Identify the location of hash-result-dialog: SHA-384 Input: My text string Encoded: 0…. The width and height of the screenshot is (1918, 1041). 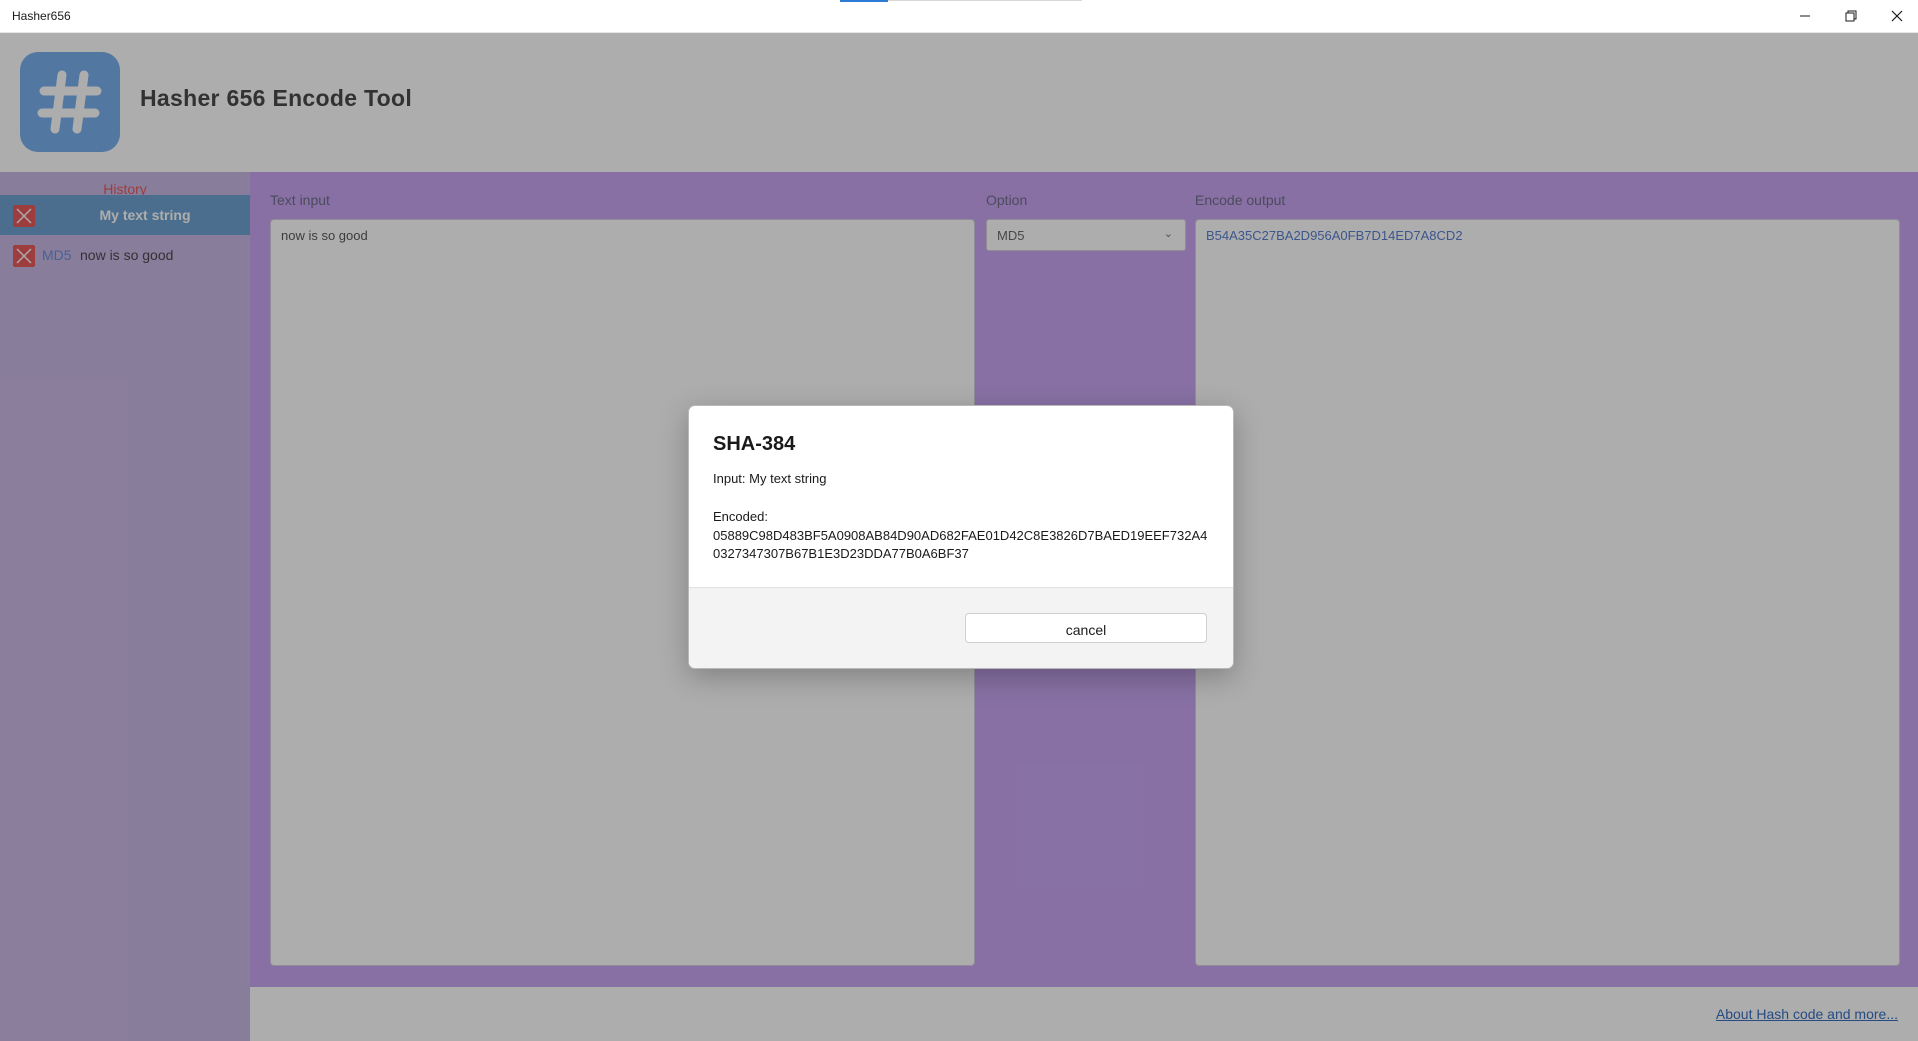
(961, 537).